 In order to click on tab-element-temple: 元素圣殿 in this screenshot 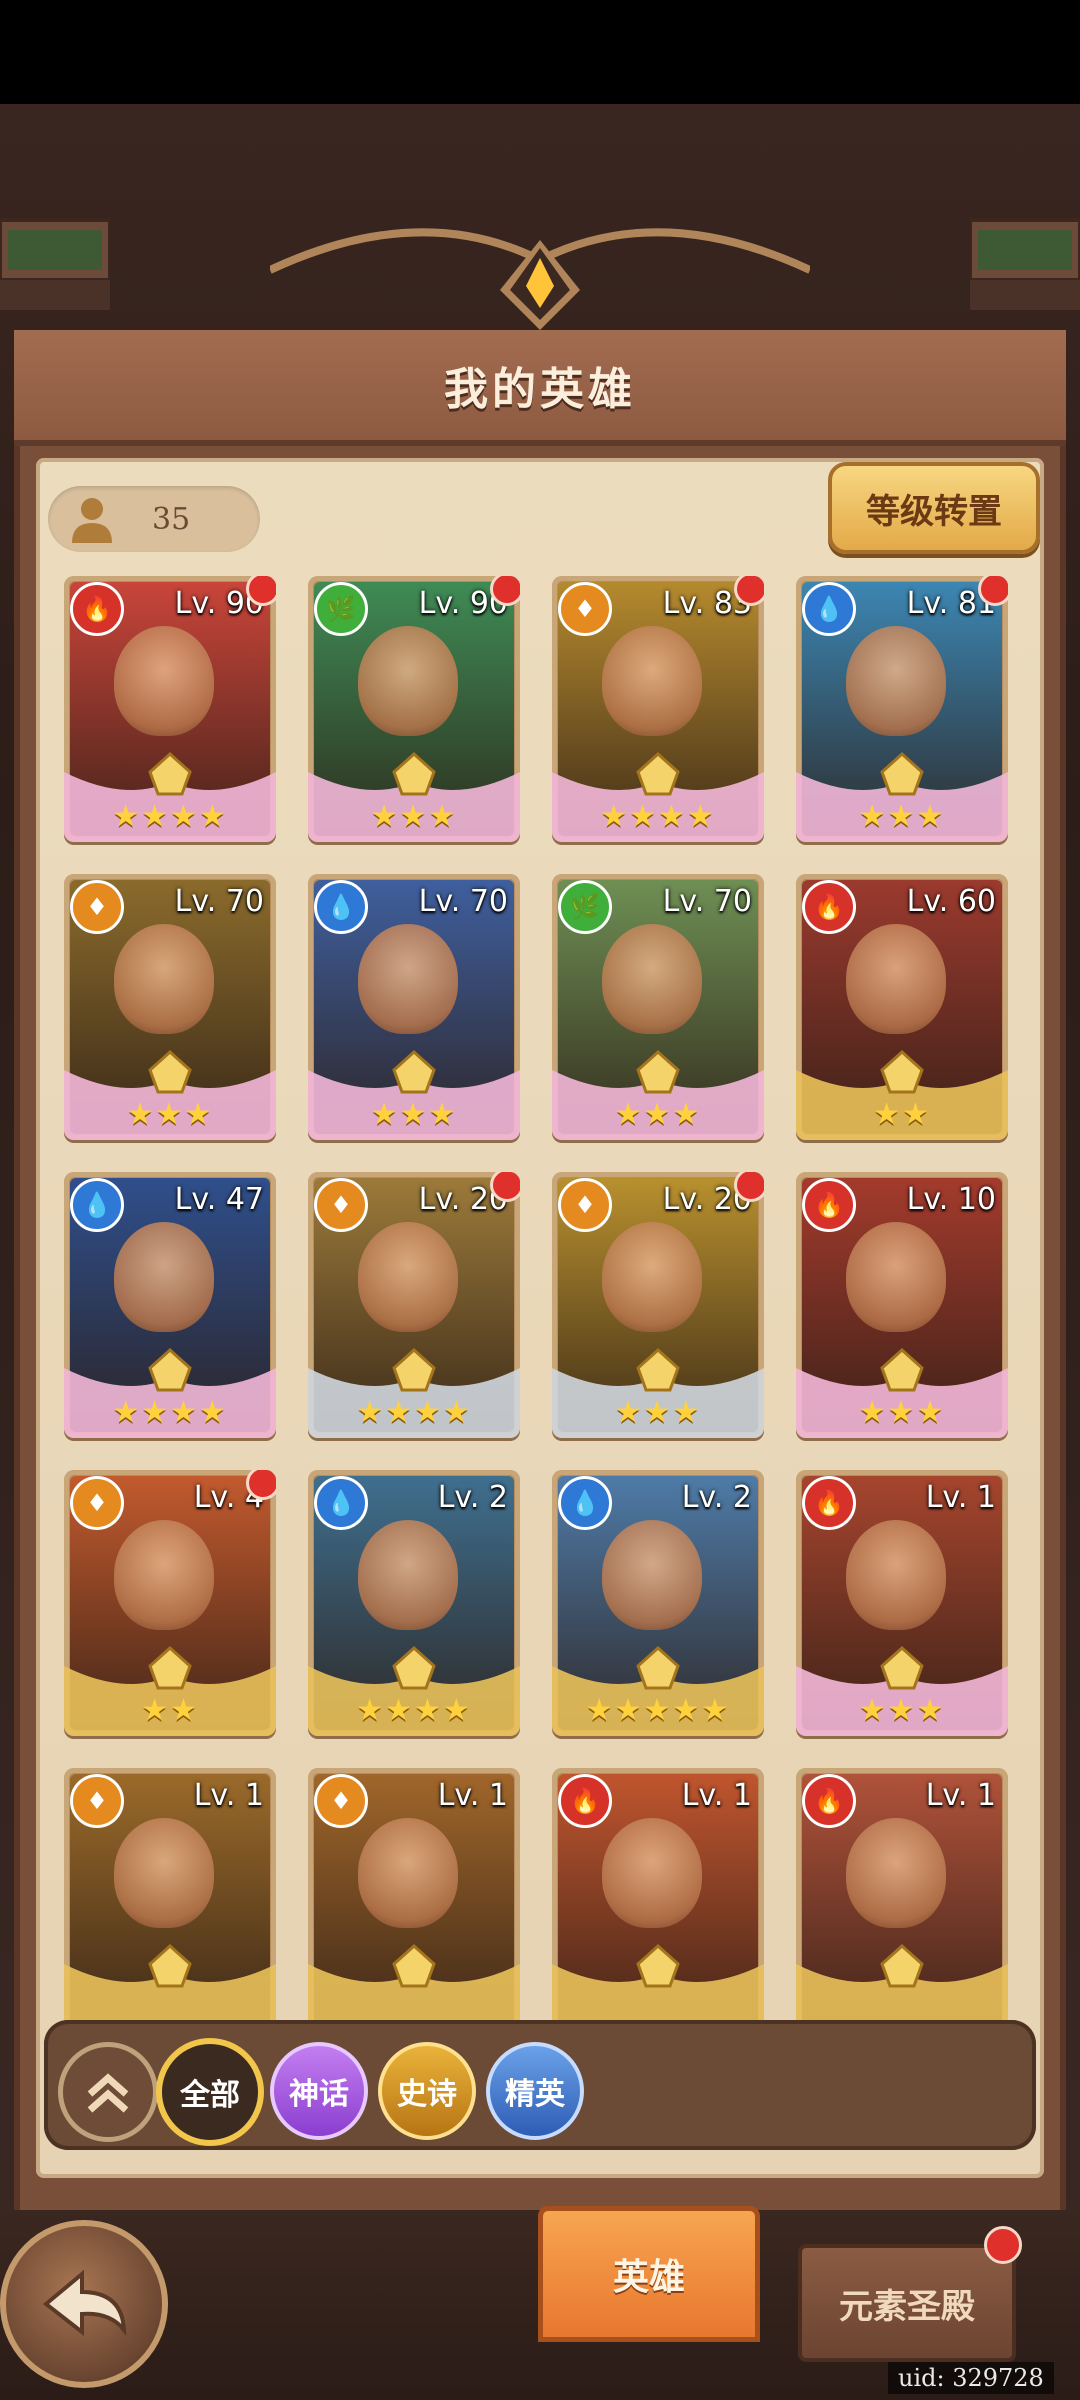, I will do `click(910, 2294)`.